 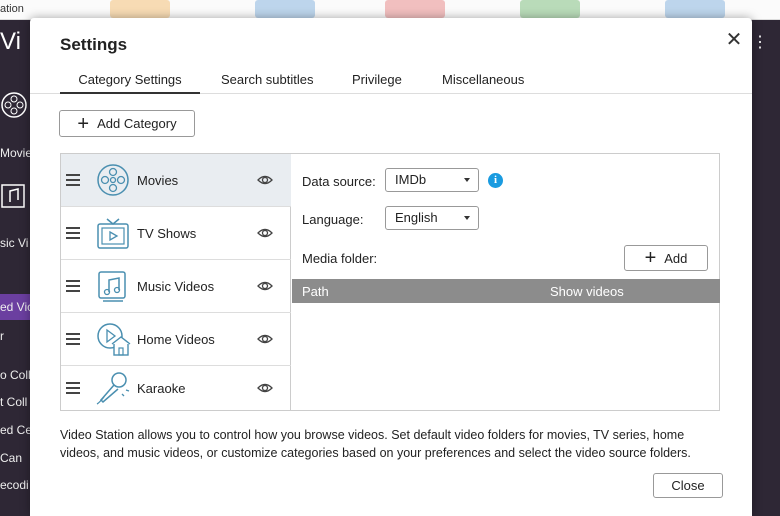 I want to click on category-label: Karaoke, so click(x=161, y=388).